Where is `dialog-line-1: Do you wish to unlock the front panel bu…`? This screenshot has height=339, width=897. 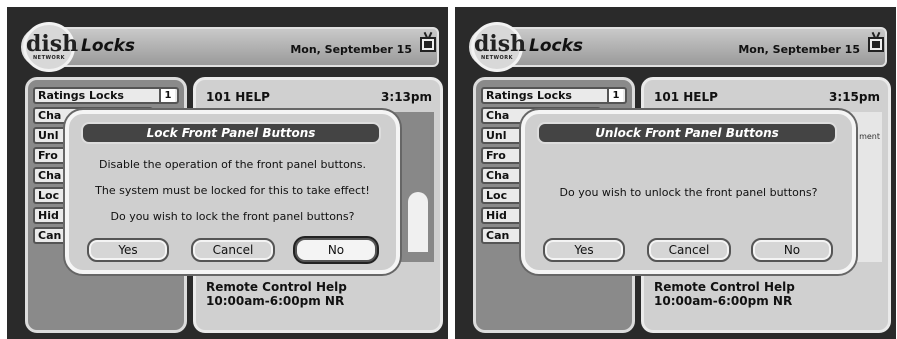 dialog-line-1: Do you wish to unlock the front panel bu… is located at coordinates (688, 192).